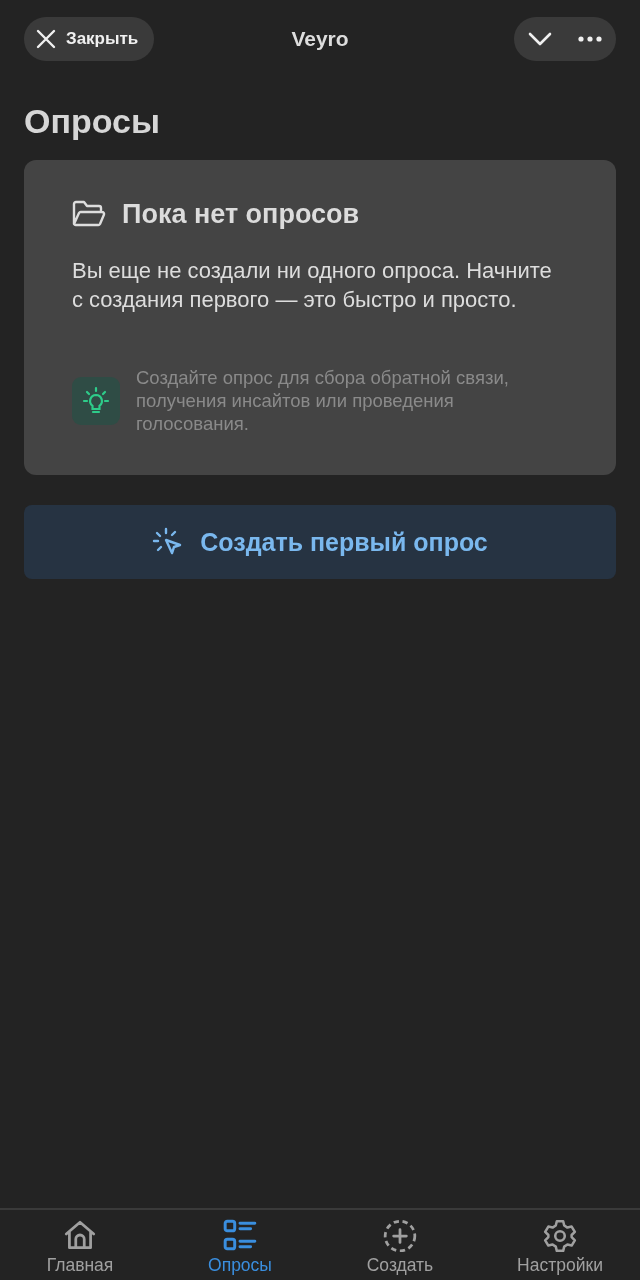 The height and width of the screenshot is (1280, 640). I want to click on tab: Опросы, so click(240, 1245).